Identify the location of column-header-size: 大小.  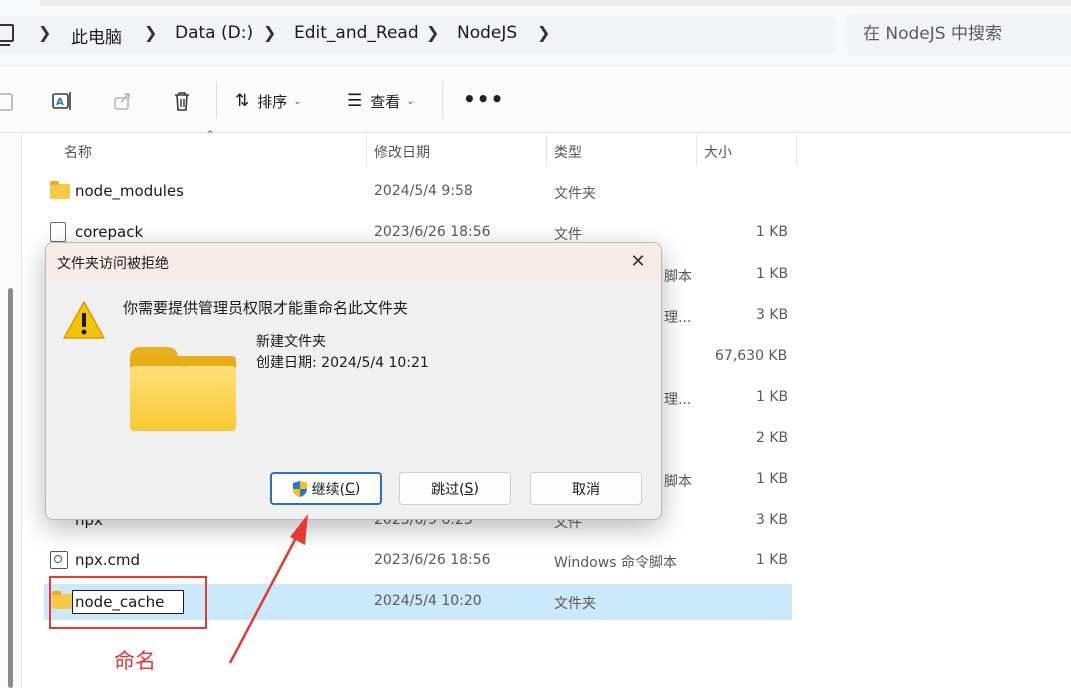
(718, 152).